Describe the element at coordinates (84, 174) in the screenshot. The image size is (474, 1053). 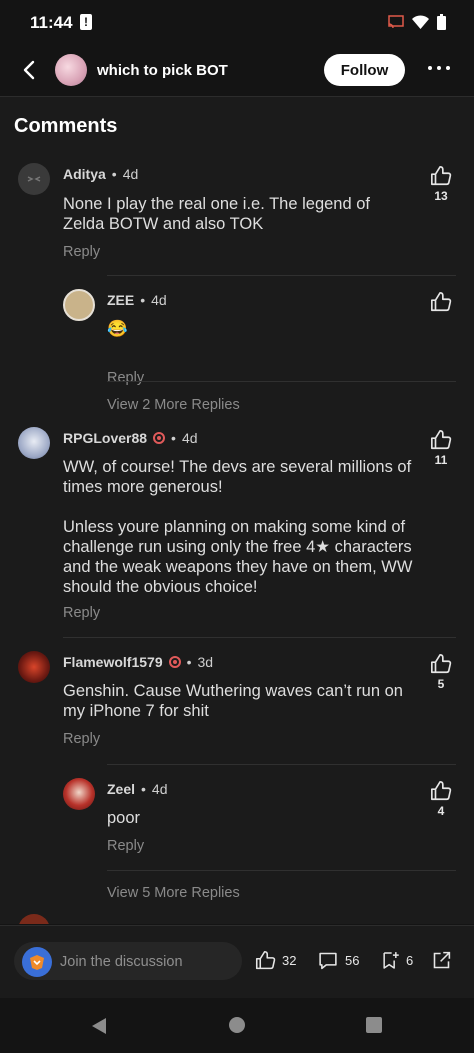
I see `username: Aditya` at that location.